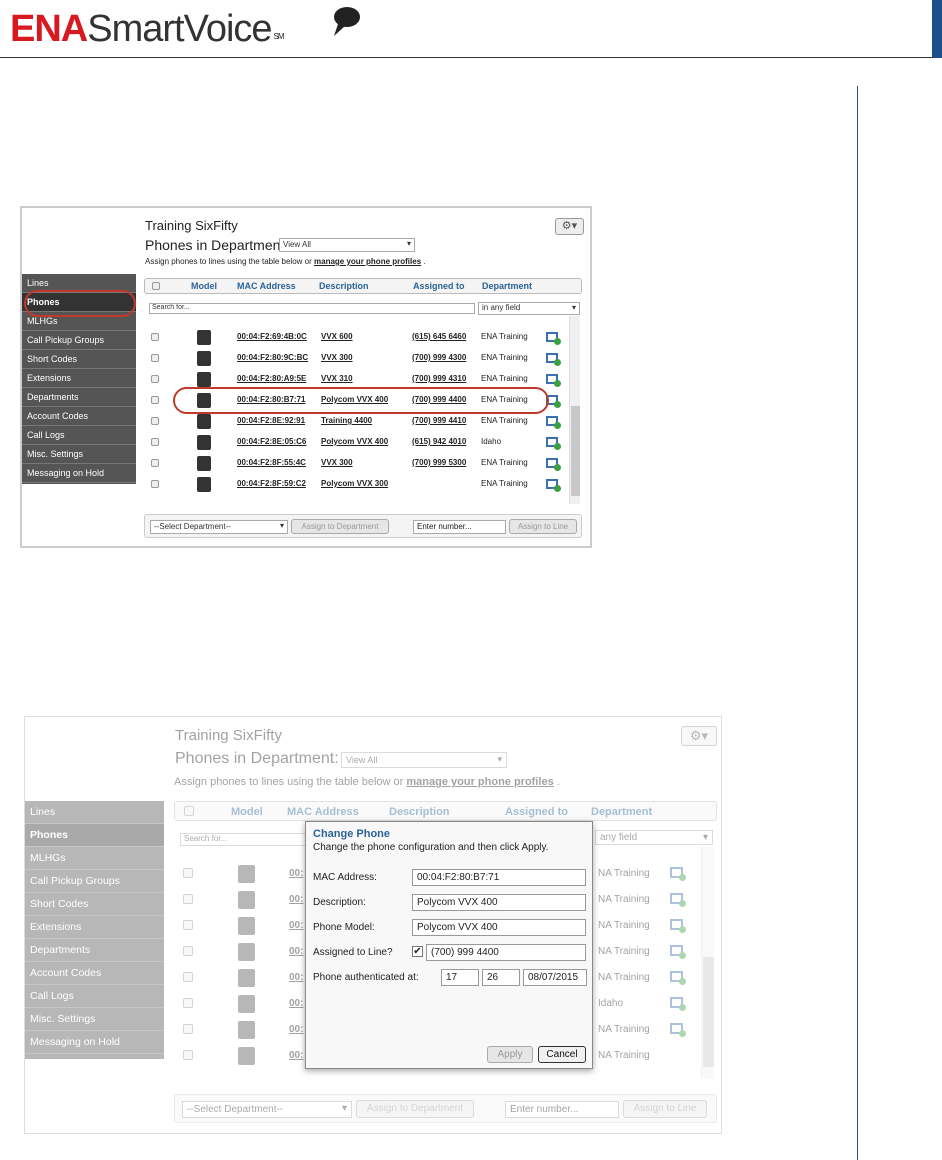 This screenshot has width=942, height=1160. I want to click on assigned-line-link: (700) 999 4300, so click(439, 357).